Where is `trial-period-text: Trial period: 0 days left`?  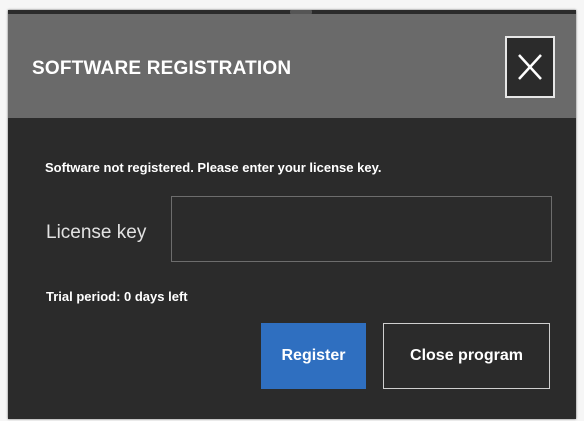
trial-period-text: Trial period: 0 days left is located at coordinates (117, 296).